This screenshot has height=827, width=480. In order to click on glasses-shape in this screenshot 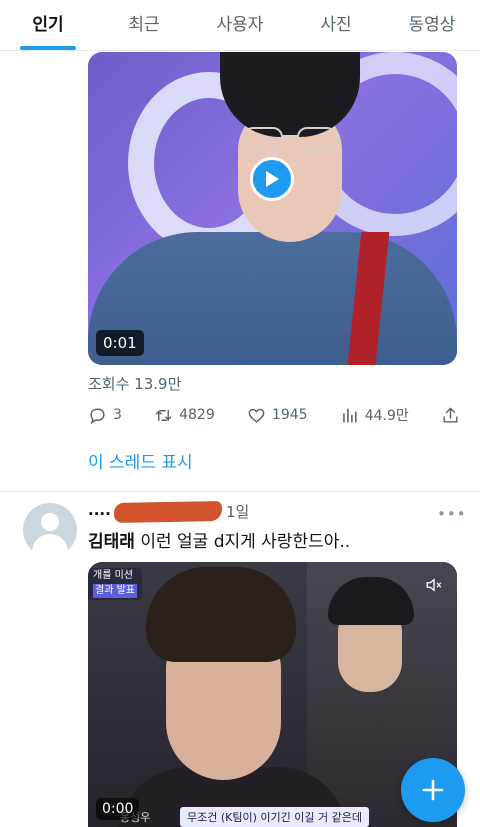, I will do `click(290, 139)`.